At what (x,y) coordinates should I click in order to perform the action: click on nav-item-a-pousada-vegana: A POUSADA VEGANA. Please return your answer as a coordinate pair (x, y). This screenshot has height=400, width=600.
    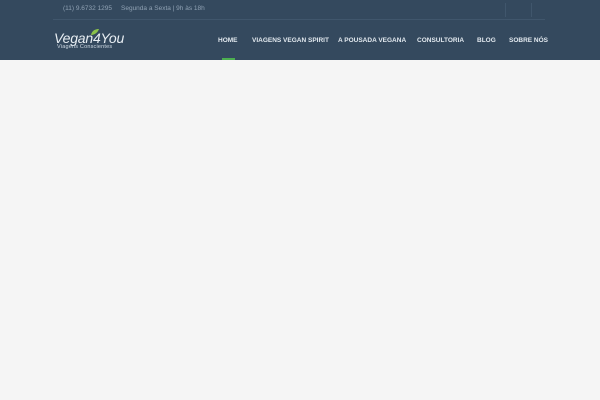
    Looking at the image, I should click on (372, 40).